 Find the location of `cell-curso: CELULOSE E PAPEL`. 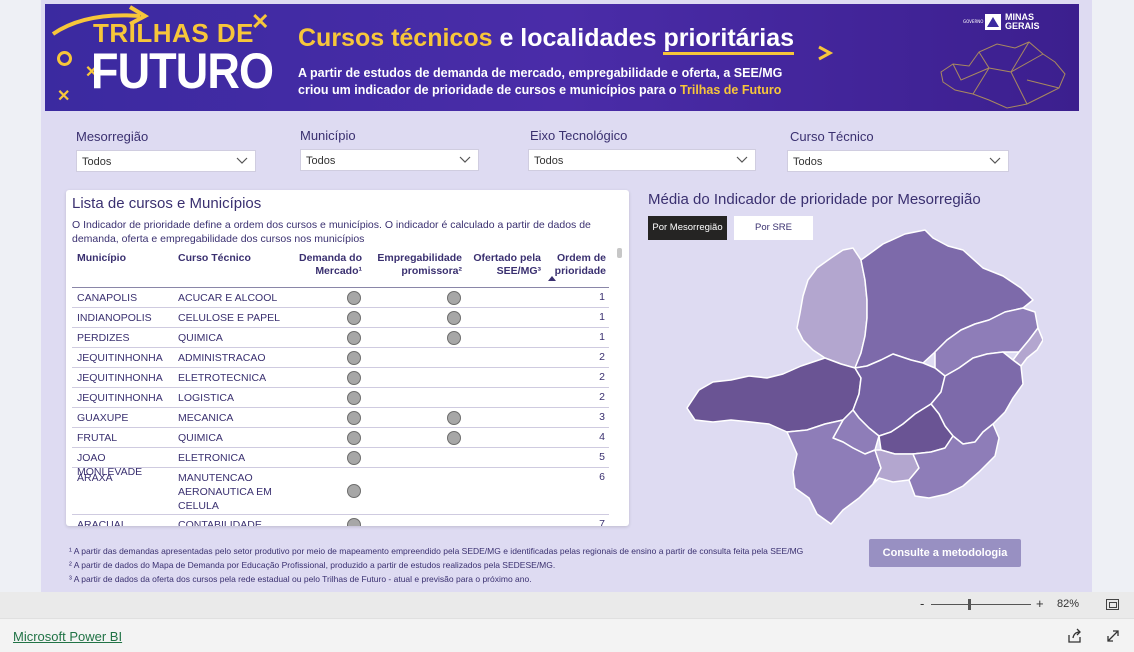

cell-curso: CELULOSE E PAPEL is located at coordinates (229, 318).